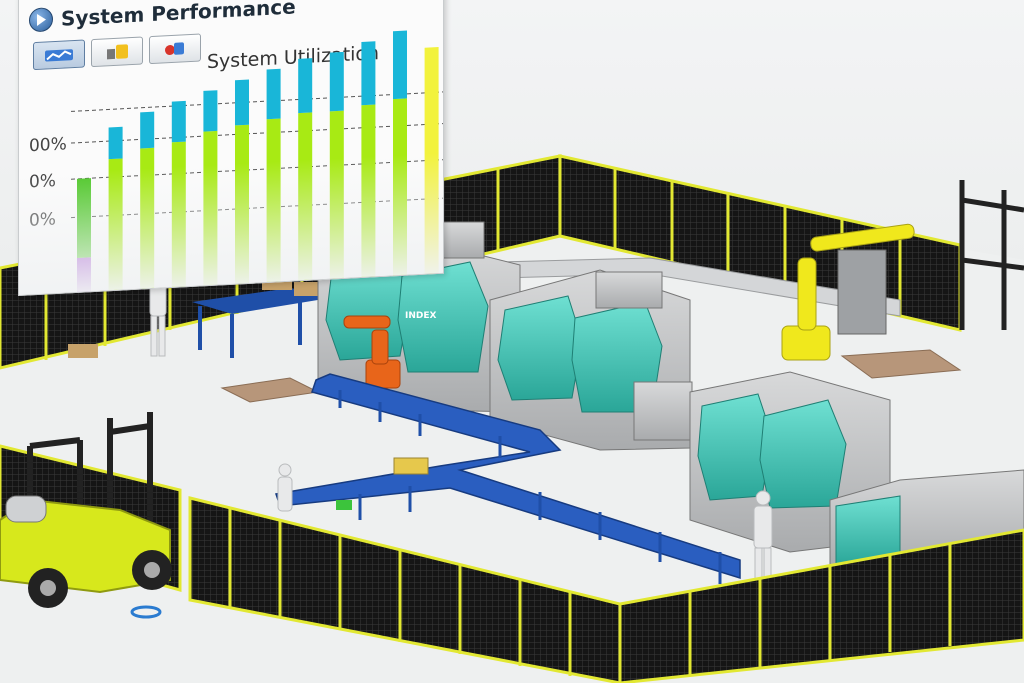 This screenshot has height=683, width=1024. I want to click on machine-1-brand: INDEX, so click(420, 316).